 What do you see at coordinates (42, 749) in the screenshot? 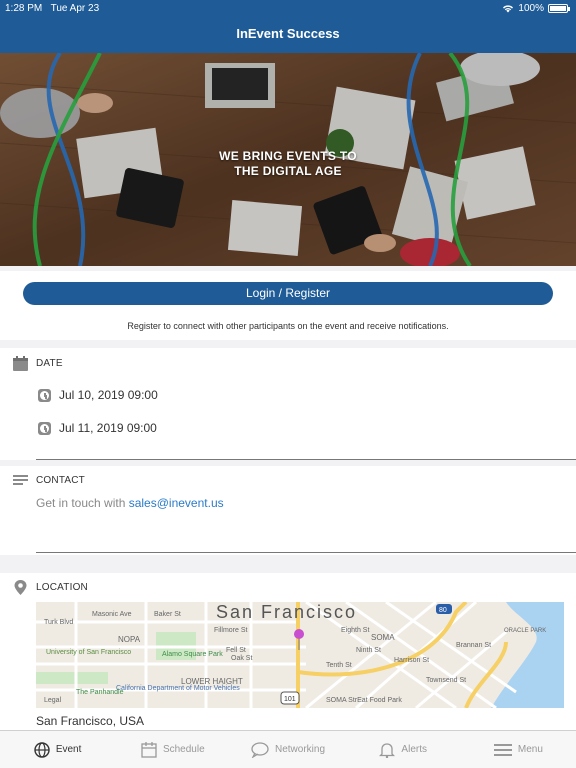
I see `globe-icon` at bounding box center [42, 749].